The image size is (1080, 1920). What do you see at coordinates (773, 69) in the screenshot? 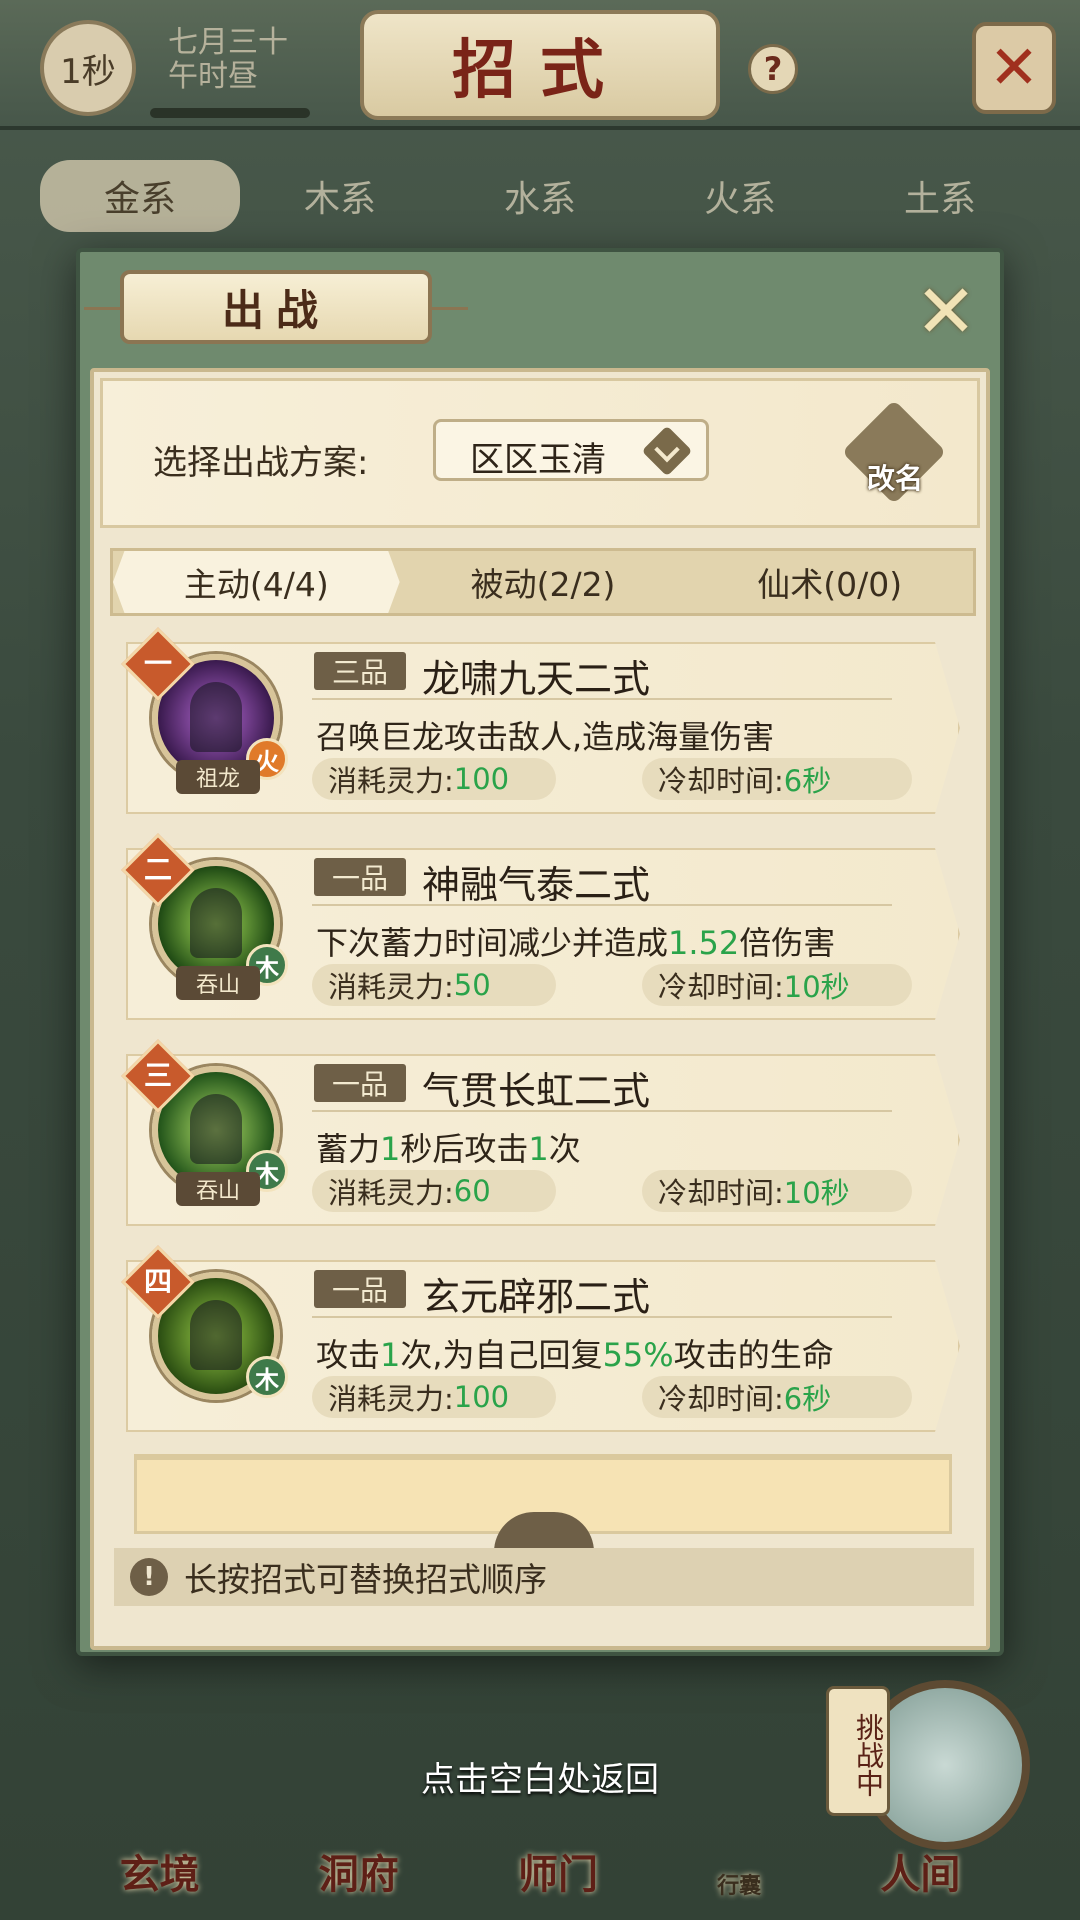
I see `help-button: ?` at bounding box center [773, 69].